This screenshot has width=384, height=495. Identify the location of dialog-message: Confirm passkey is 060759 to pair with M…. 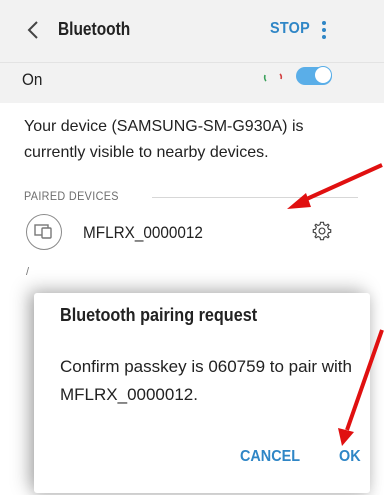
(206, 380).